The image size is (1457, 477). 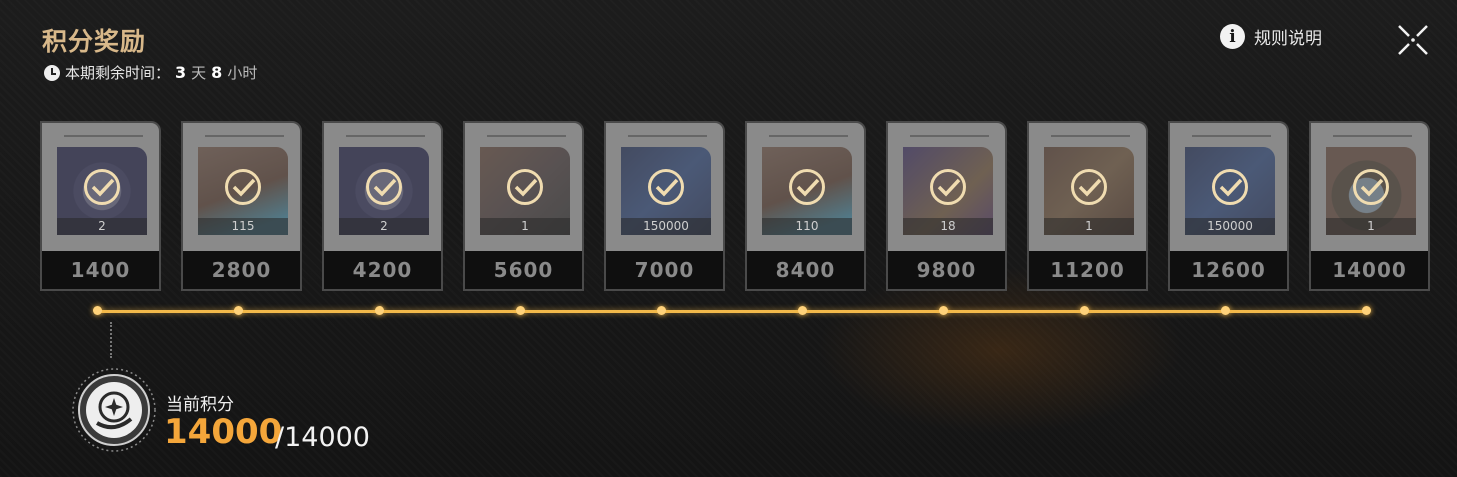 What do you see at coordinates (118, 73) in the screenshot?
I see `timer-prefix: 本期剩余时间：` at bounding box center [118, 73].